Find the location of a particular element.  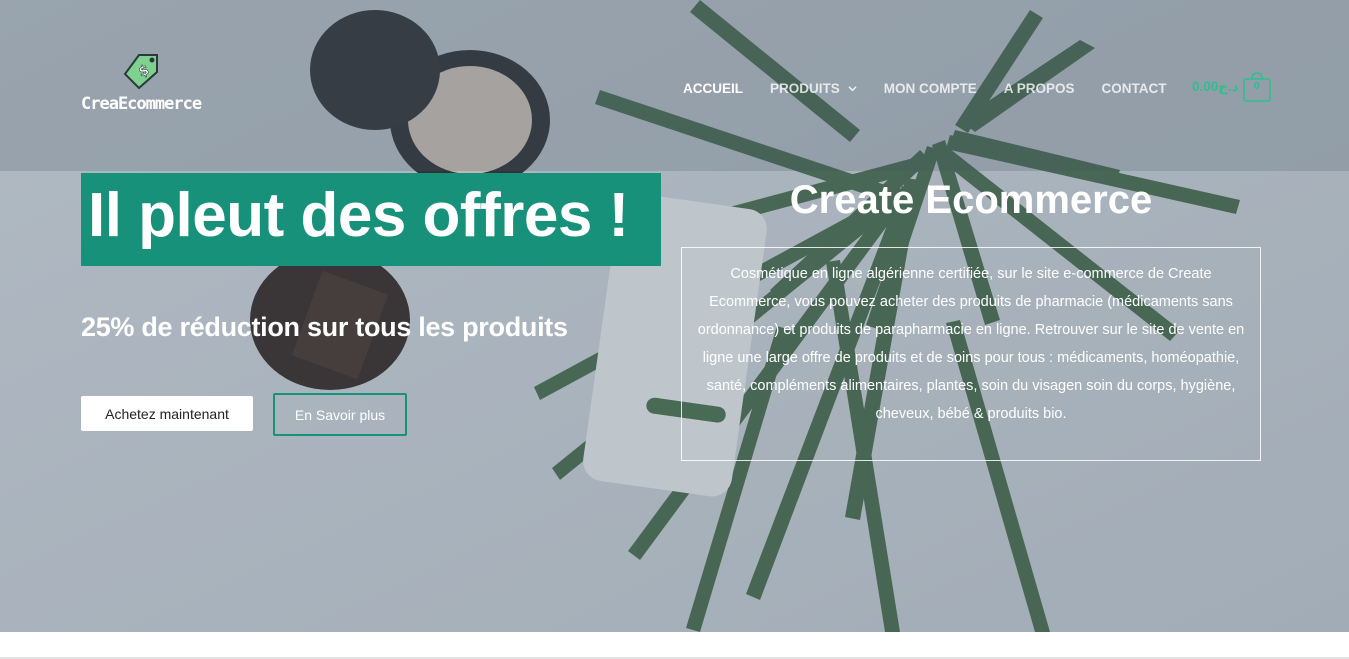

shopping-bag-icon: 0 is located at coordinates (1256, 87).